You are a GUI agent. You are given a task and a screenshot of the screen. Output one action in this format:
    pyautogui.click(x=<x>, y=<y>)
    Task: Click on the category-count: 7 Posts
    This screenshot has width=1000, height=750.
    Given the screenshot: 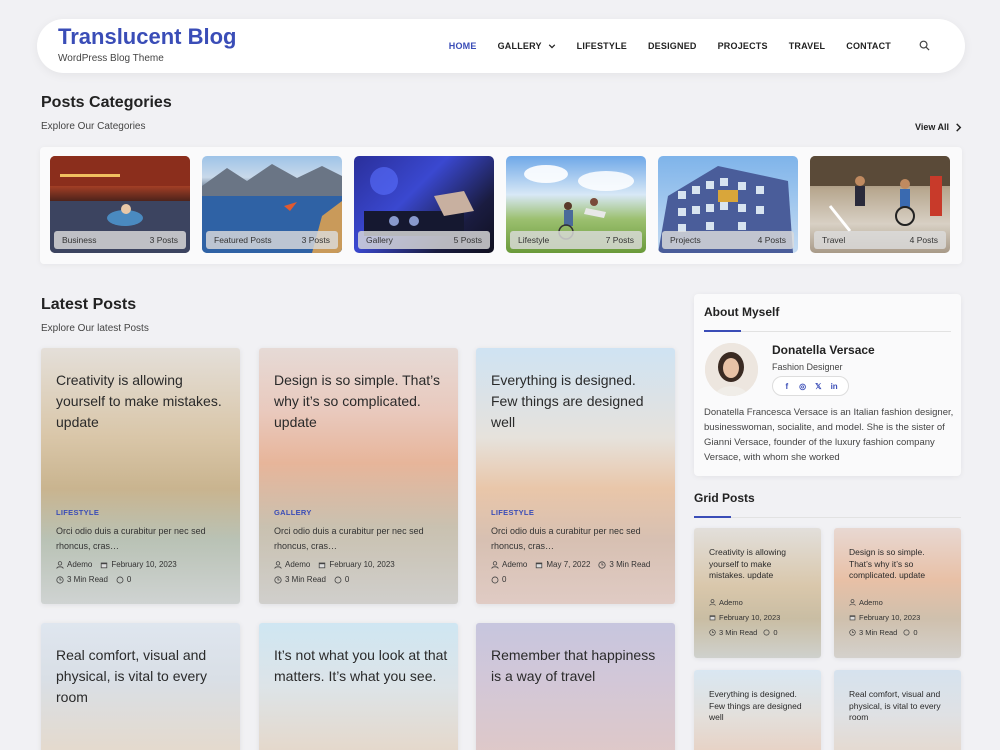 What is the action you would take?
    pyautogui.click(x=619, y=240)
    